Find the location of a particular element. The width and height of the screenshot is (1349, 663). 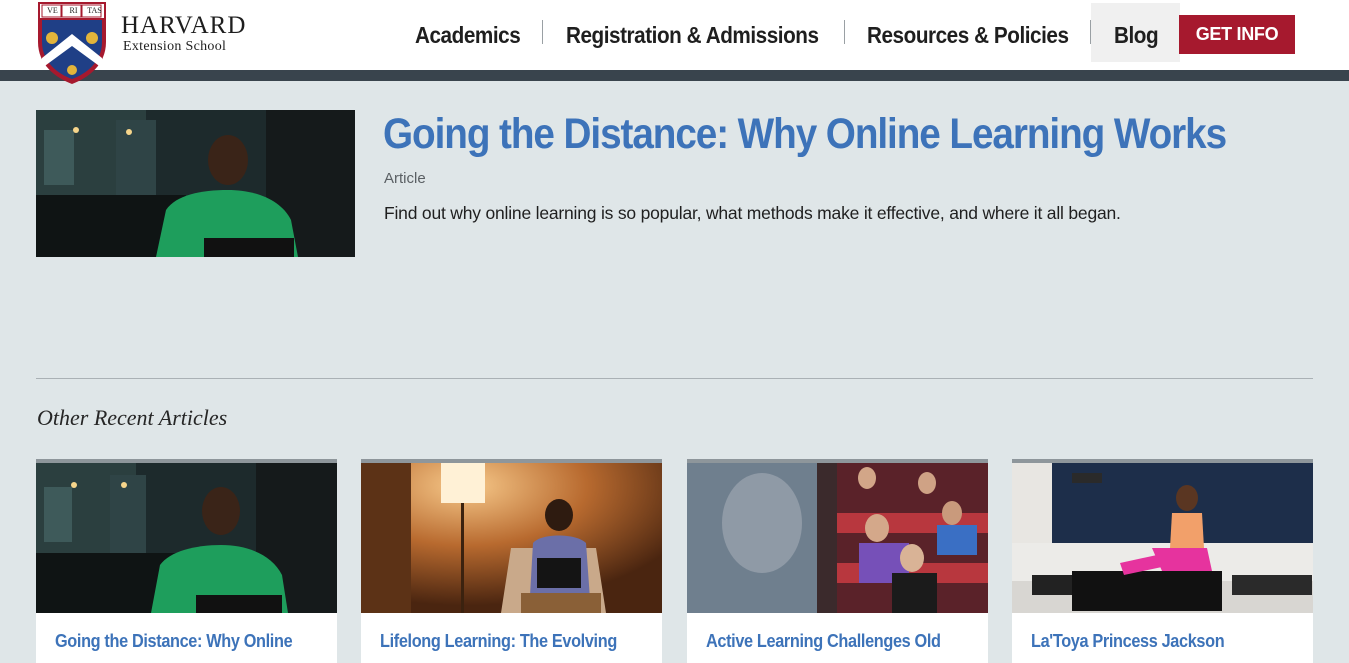

shield-motto: VE RI TAS is located at coordinates (74, 11).